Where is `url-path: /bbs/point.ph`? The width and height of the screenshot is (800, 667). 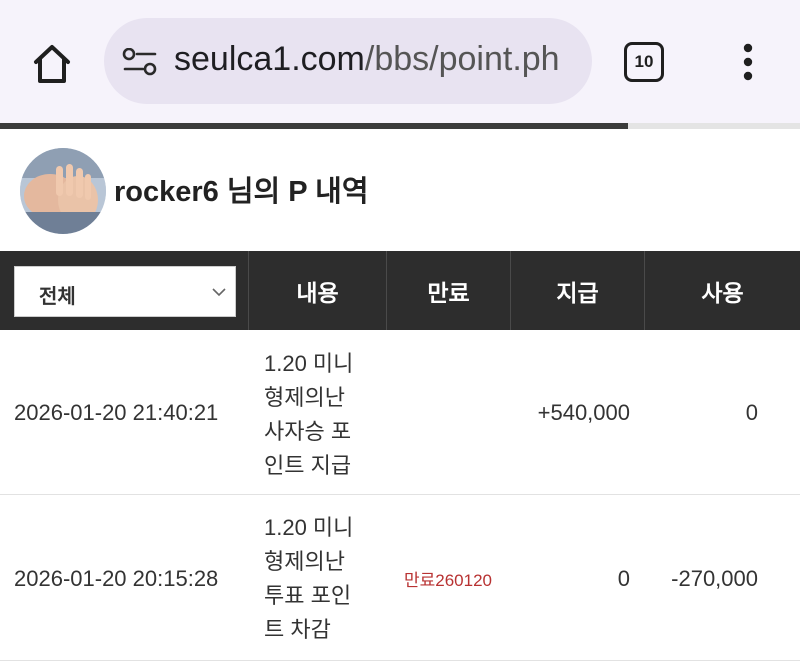 url-path: /bbs/point.ph is located at coordinates (462, 59).